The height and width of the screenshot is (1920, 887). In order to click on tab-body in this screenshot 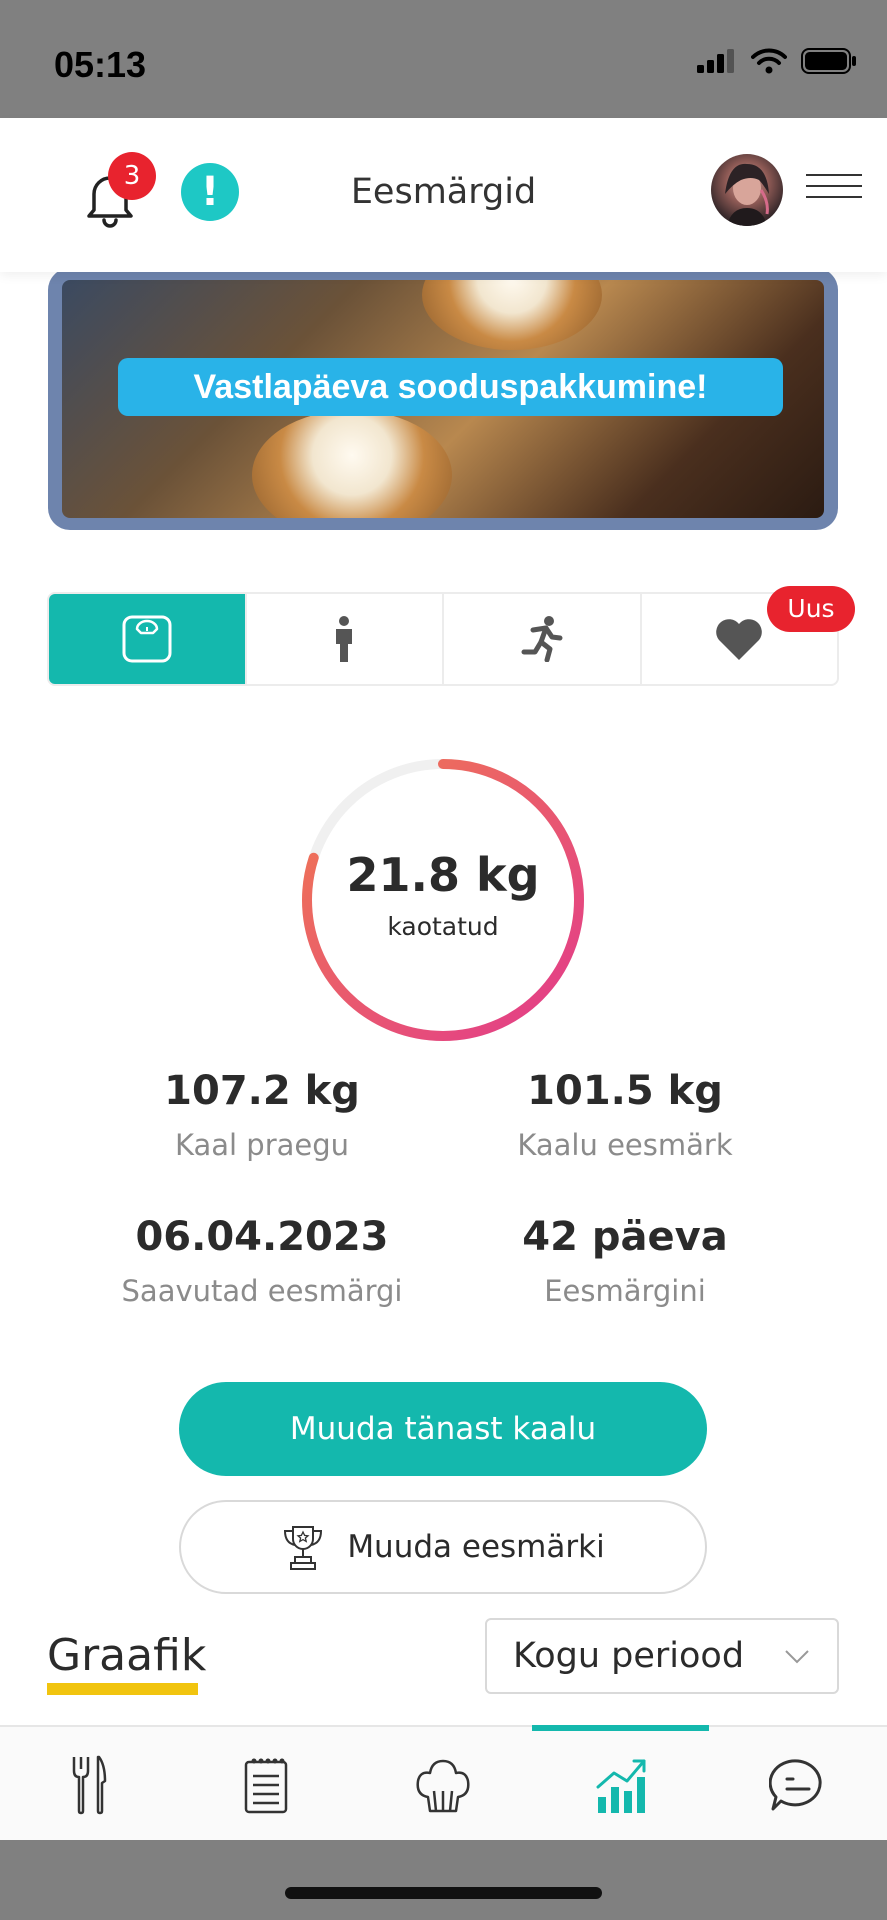, I will do `click(345, 639)`.